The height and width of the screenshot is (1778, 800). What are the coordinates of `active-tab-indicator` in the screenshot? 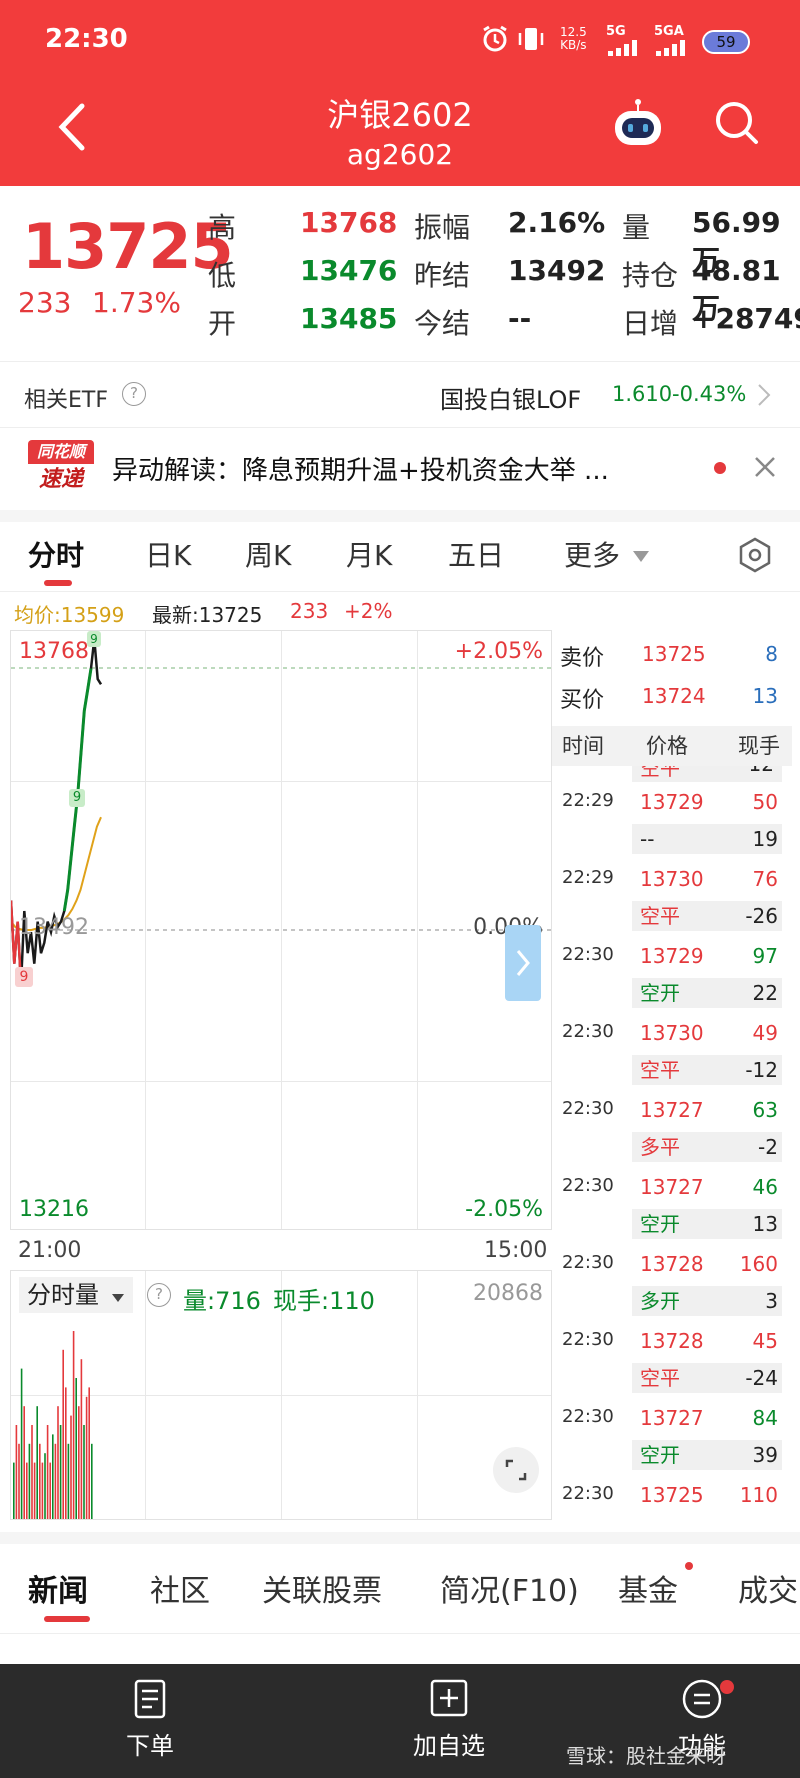 It's located at (58, 583).